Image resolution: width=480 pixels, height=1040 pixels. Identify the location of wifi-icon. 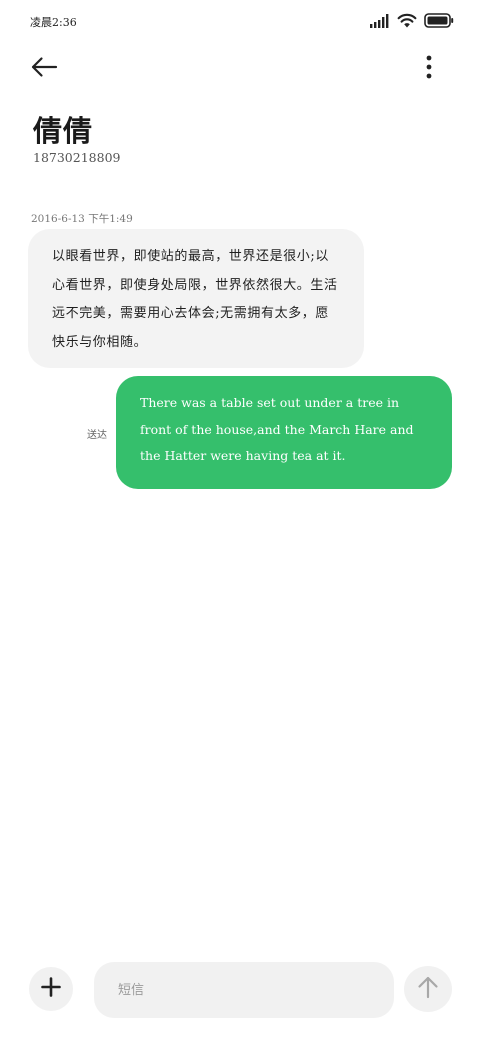
(407, 22).